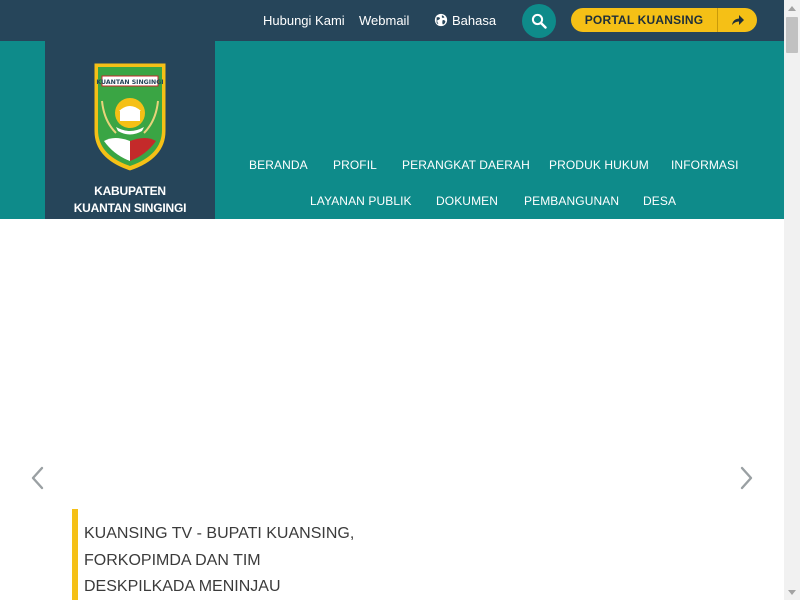 Image resolution: width=800 pixels, height=600 pixels. I want to click on caption-line-1: KUANSING TV - BUPATI KUANSING,, so click(219, 533).